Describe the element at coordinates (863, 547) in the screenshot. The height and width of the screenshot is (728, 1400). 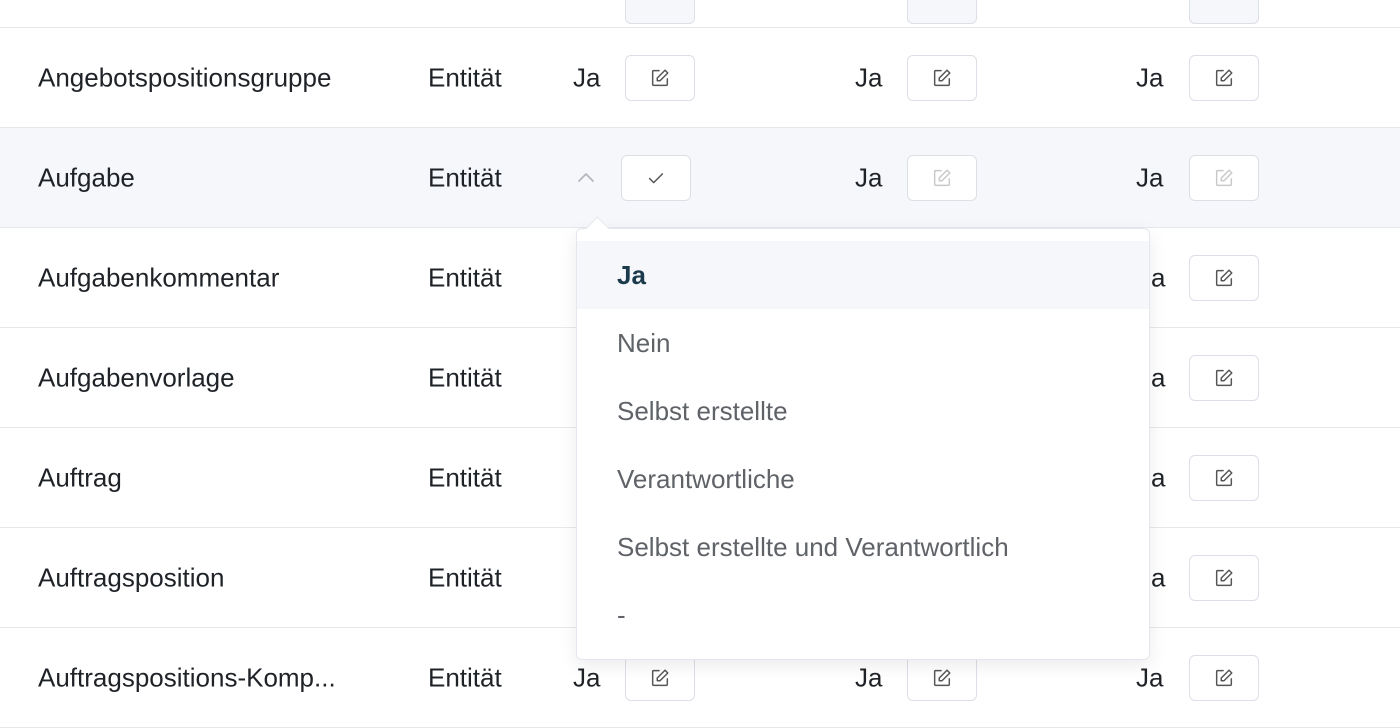
I see `dropdown-option-selbst-erstellte-und-verantwortlich: Selbst erstellte und Verantwortlich` at that location.